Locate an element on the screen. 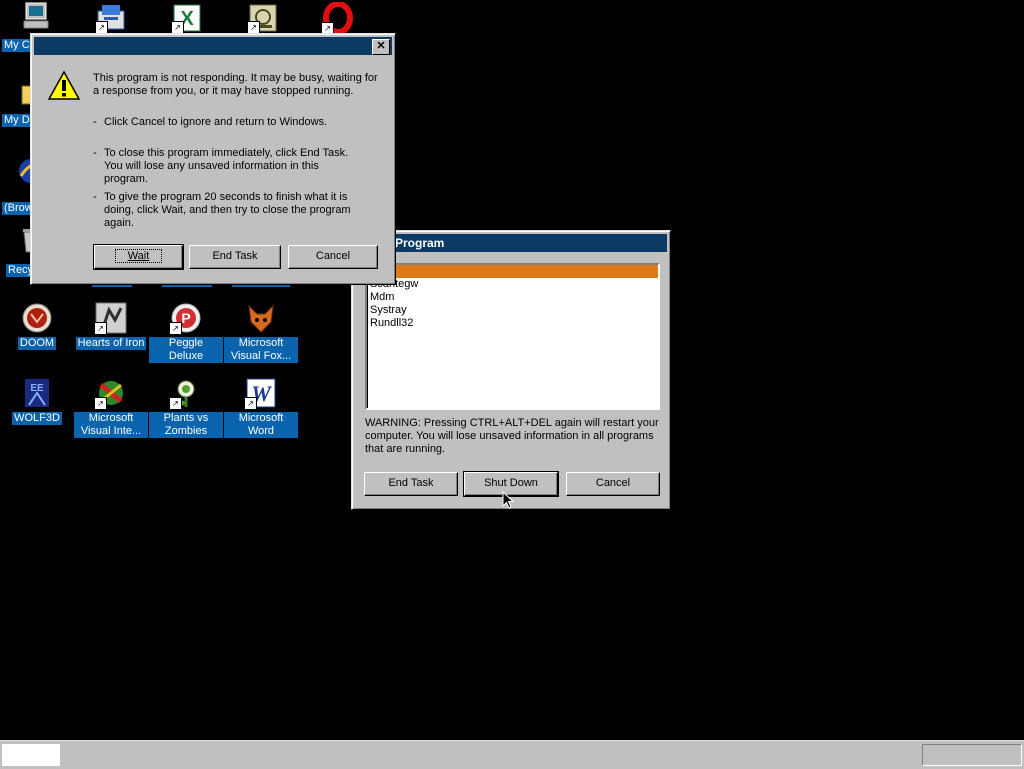 The height and width of the screenshot is (769, 1024). desktop-icon-plants-vs-zombies: ↗ Plants vs Zombies is located at coordinates (186, 407).